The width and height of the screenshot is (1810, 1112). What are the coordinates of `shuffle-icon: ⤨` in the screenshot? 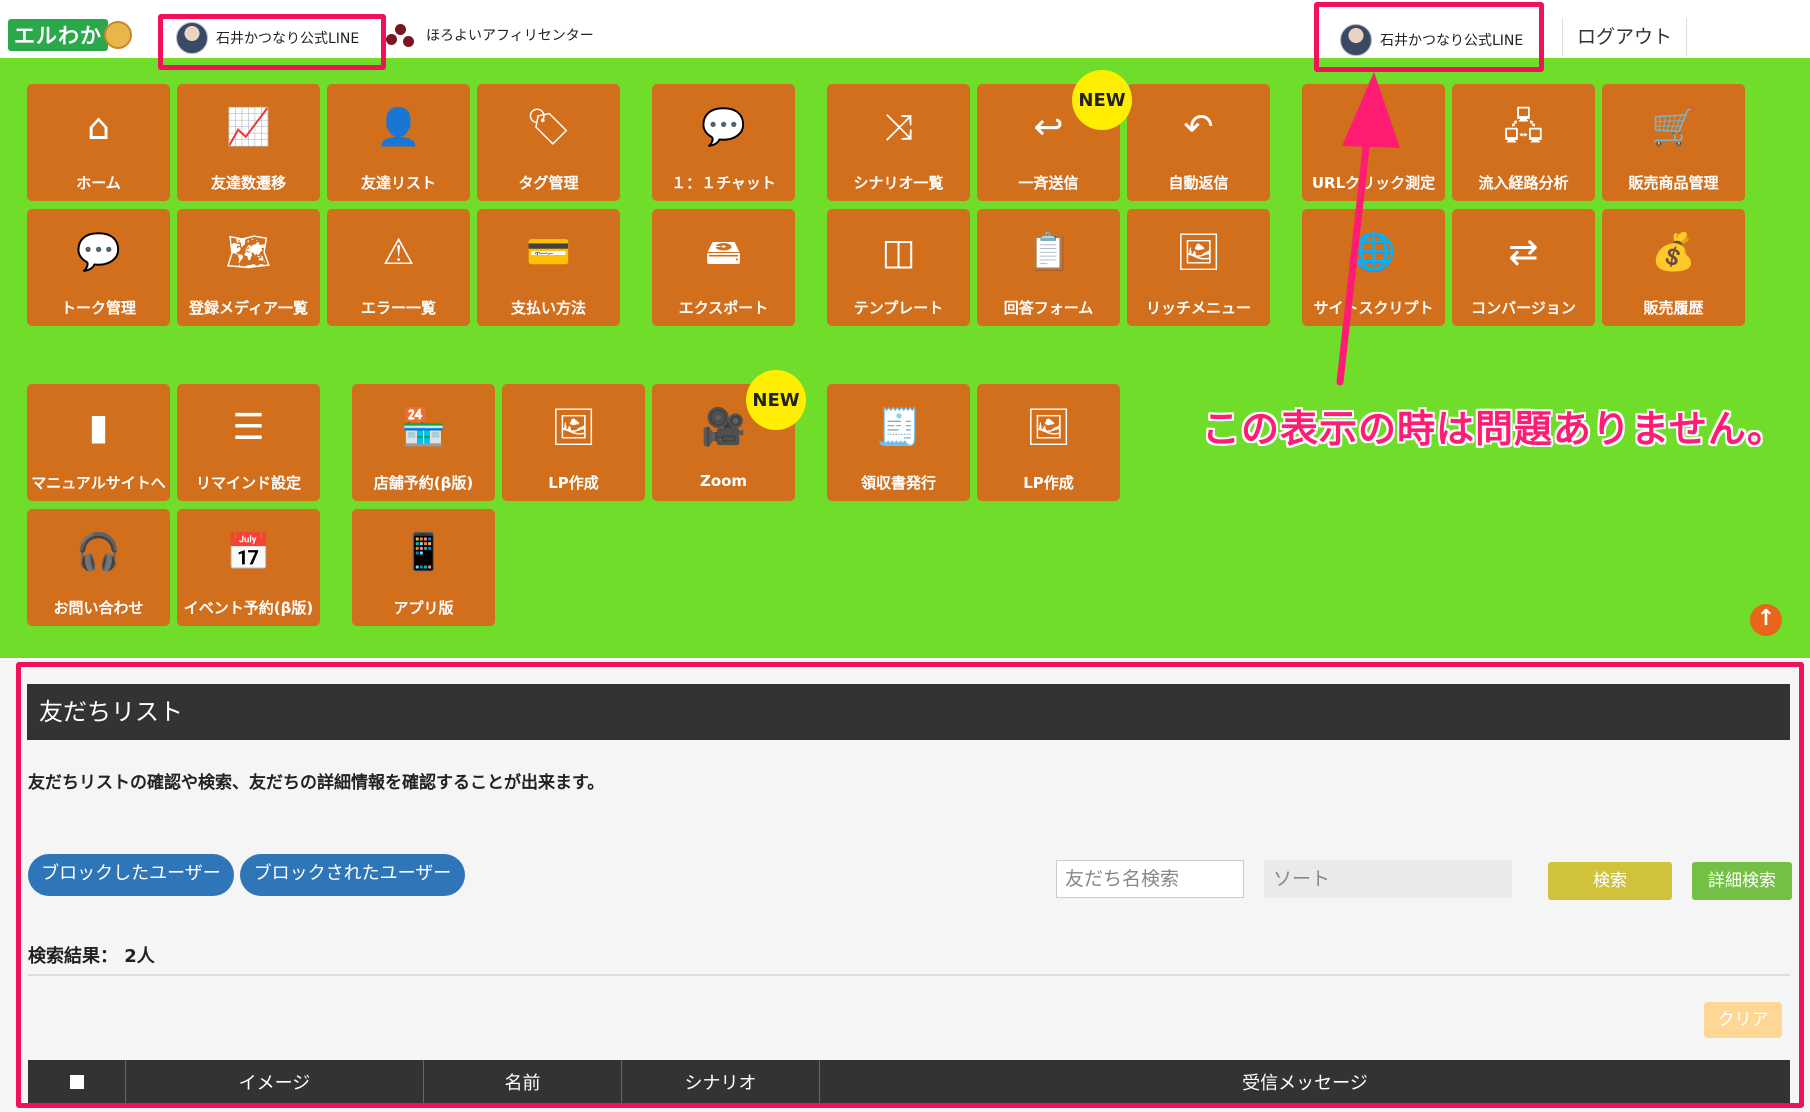 It's located at (898, 127).